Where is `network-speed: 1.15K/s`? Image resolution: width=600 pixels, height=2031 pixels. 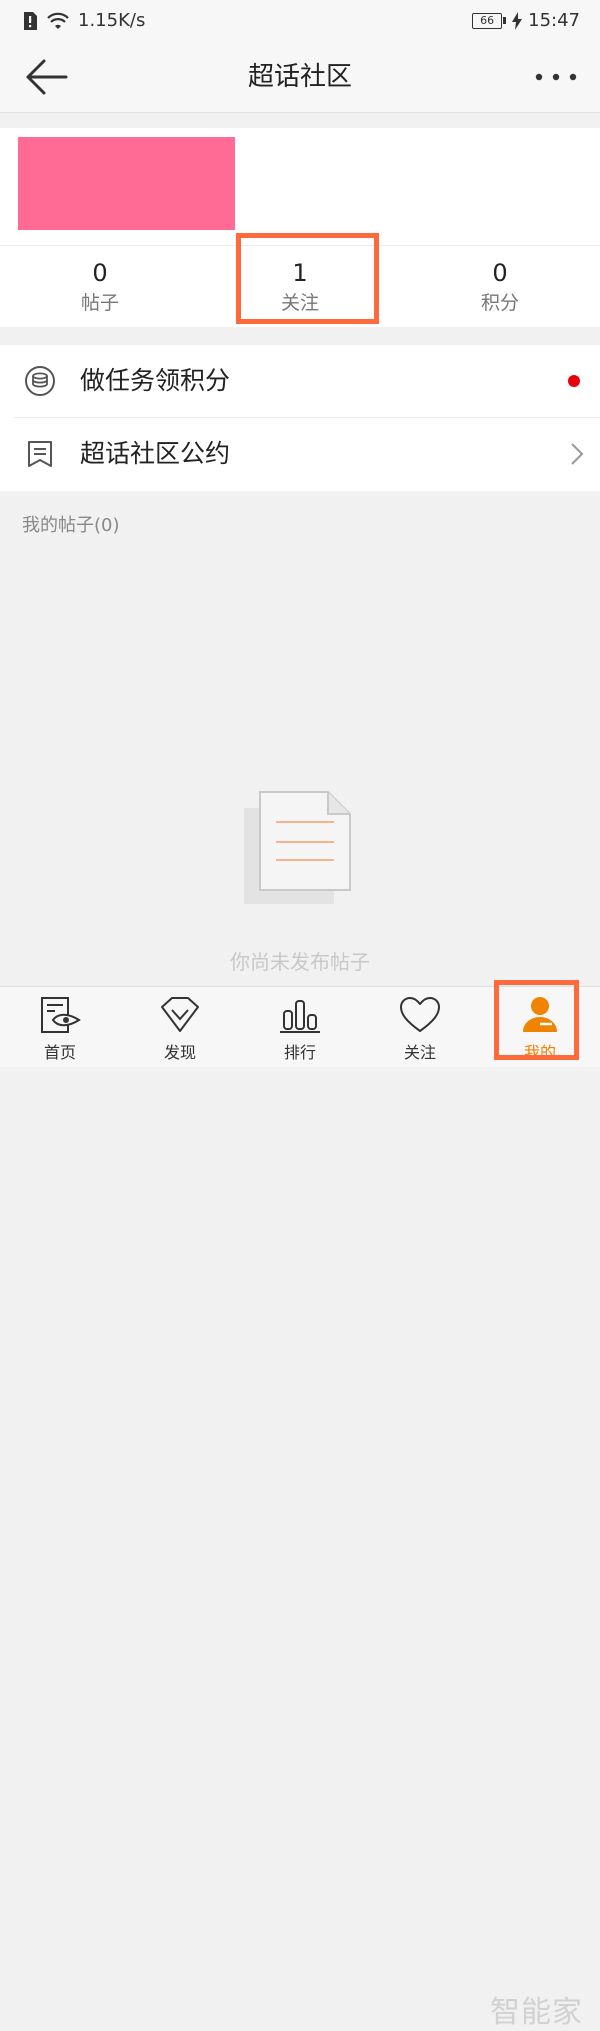 network-speed: 1.15K/s is located at coordinates (112, 20).